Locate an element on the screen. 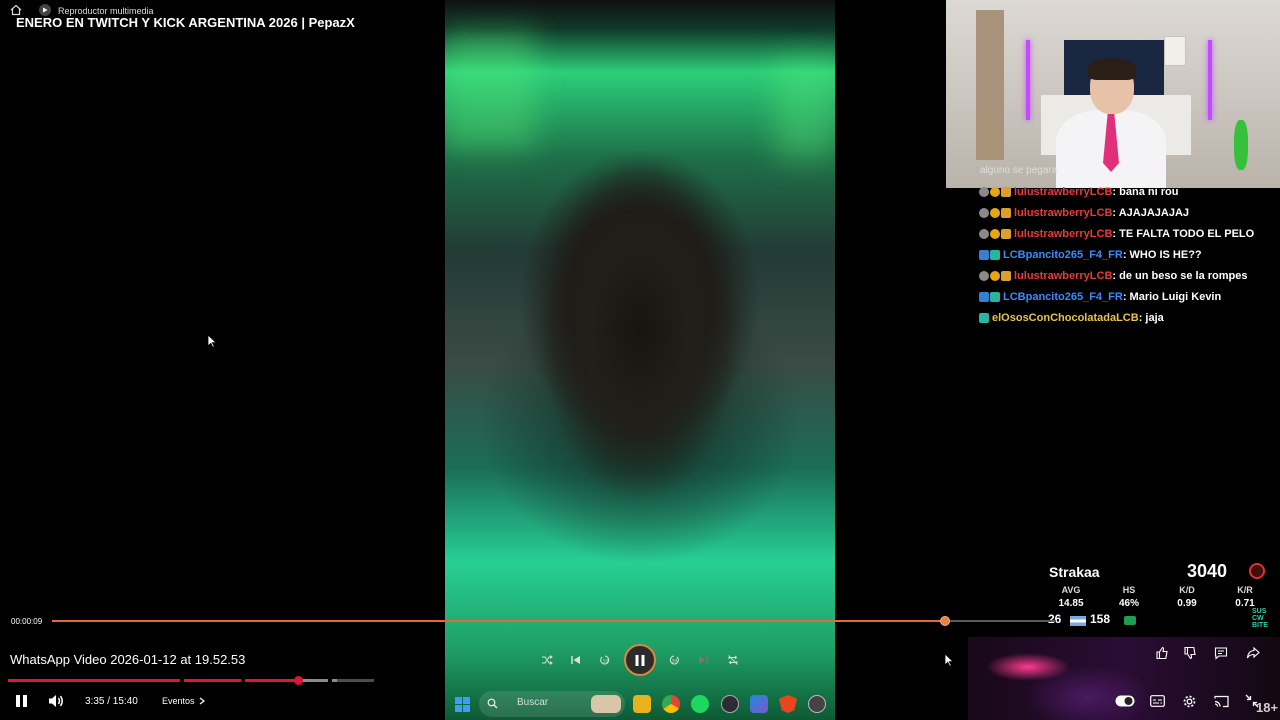  stream-progress-bar is located at coordinates (191, 680).